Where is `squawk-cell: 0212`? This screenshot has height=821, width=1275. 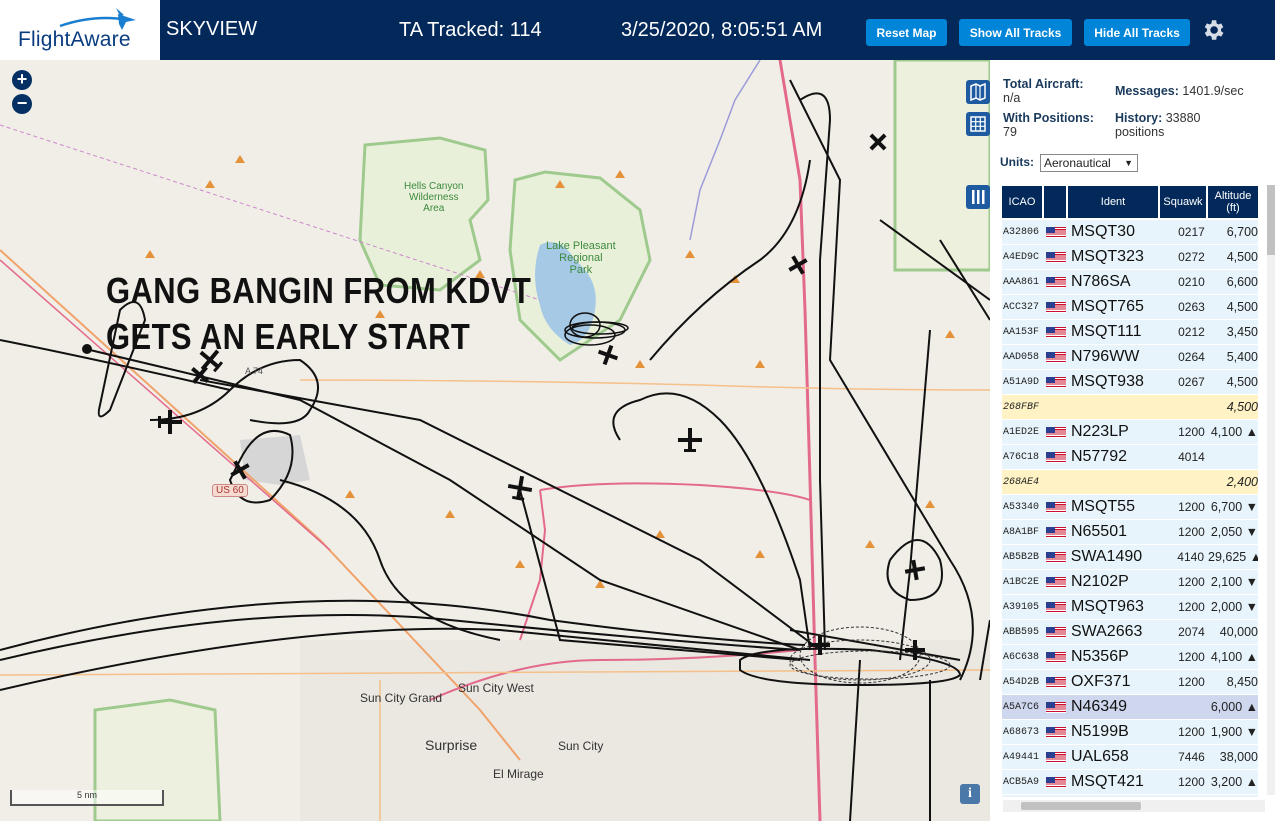
squawk-cell: 0212 is located at coordinates (1191, 332).